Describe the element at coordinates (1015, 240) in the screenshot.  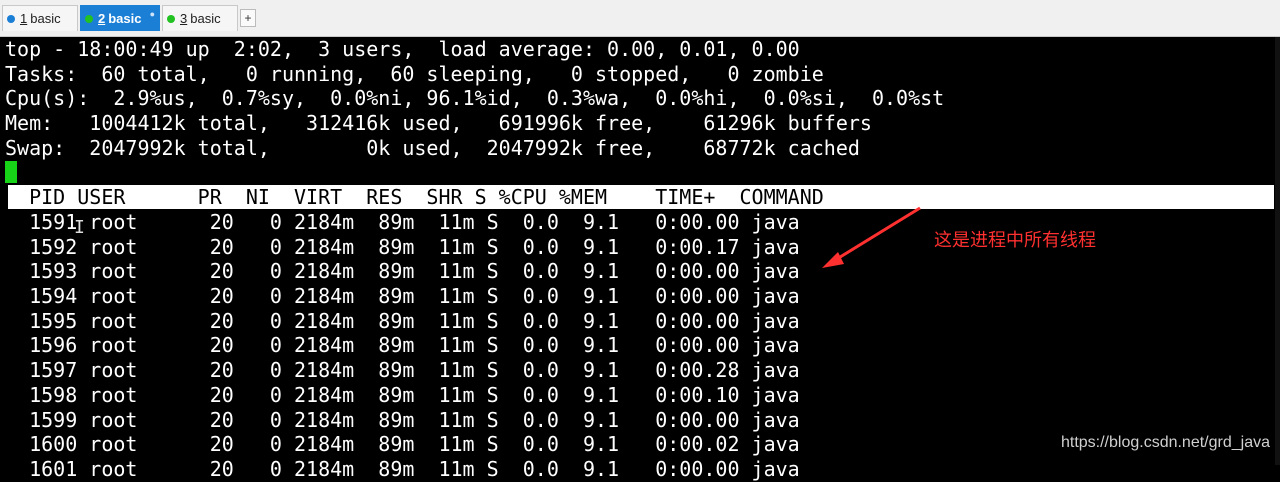
I see `annotation-label: 这是进程中所有线程` at that location.